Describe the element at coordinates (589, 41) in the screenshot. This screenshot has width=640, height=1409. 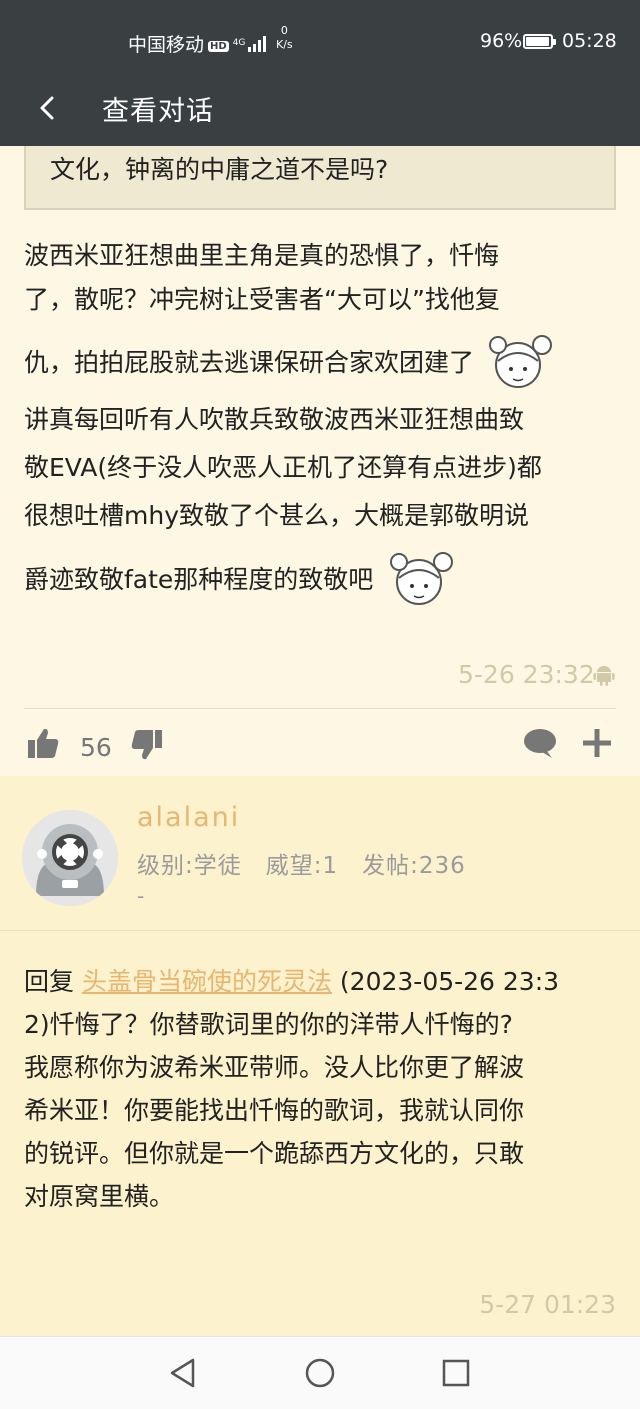
I see `clock: 05:28` at that location.